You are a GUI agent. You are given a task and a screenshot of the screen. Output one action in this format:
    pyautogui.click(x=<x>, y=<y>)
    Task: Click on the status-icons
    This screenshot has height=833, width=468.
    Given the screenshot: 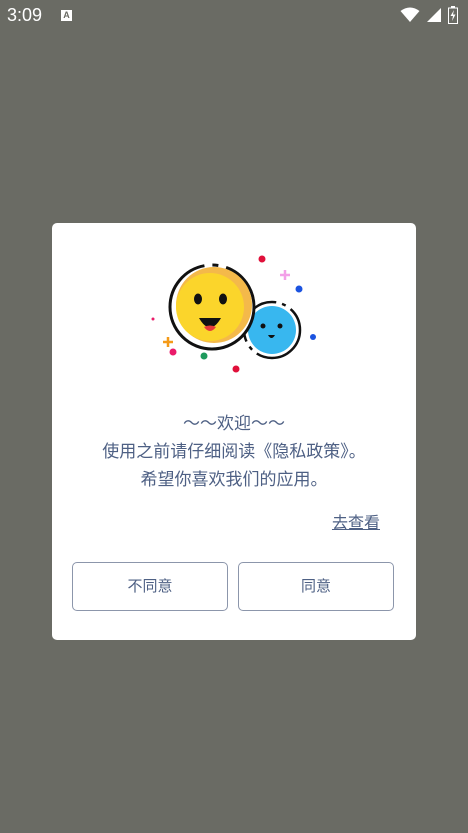 What is the action you would take?
    pyautogui.click(x=429, y=15)
    